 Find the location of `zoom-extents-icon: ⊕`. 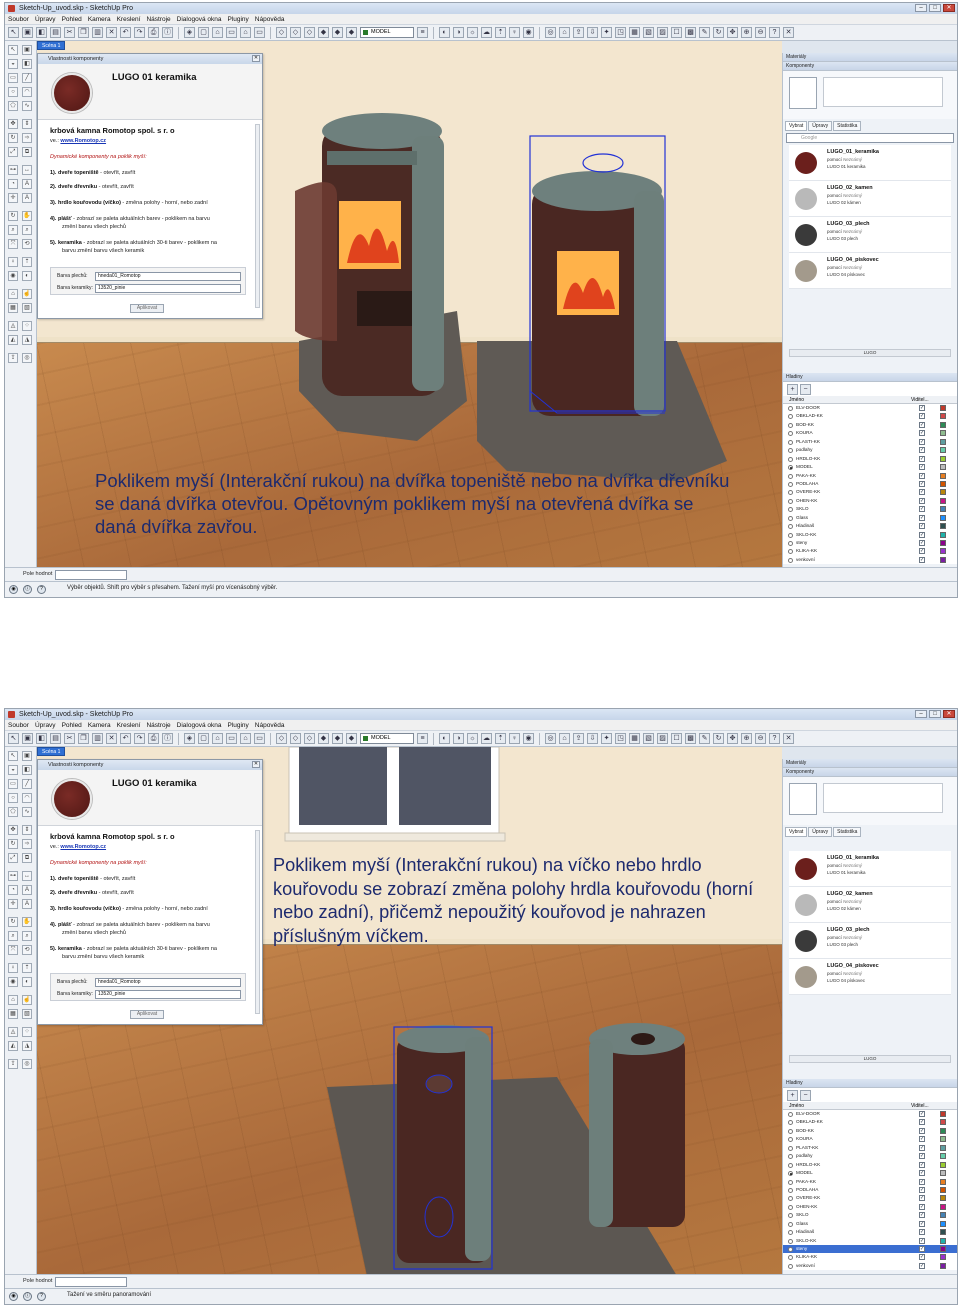

zoom-extents-icon: ⊕ is located at coordinates (746, 32).